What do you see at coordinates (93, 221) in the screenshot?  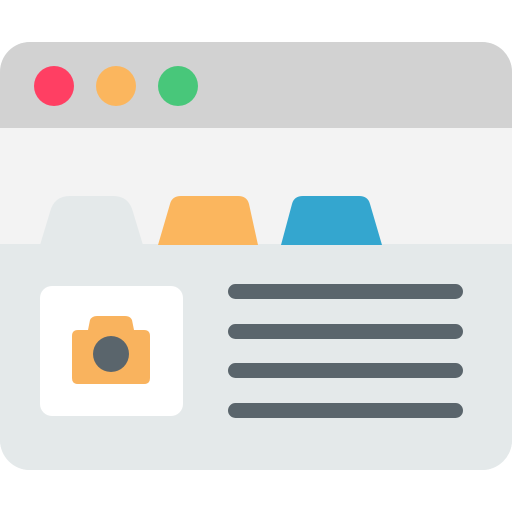 I see `tab-active` at bounding box center [93, 221].